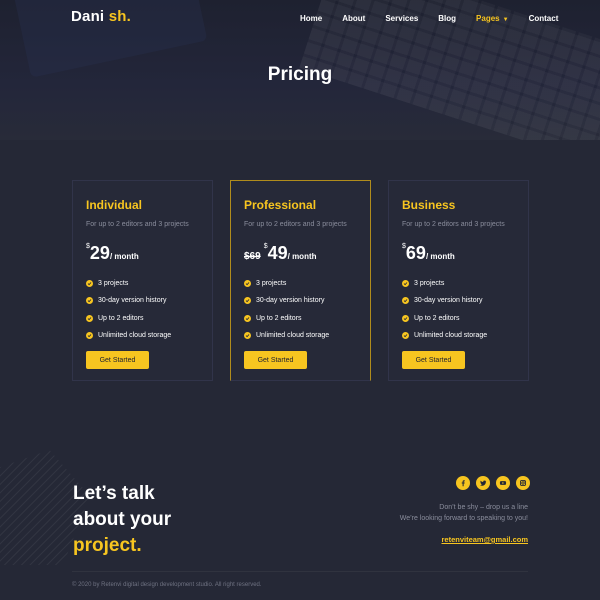  I want to click on instagram-icon, so click(523, 483).